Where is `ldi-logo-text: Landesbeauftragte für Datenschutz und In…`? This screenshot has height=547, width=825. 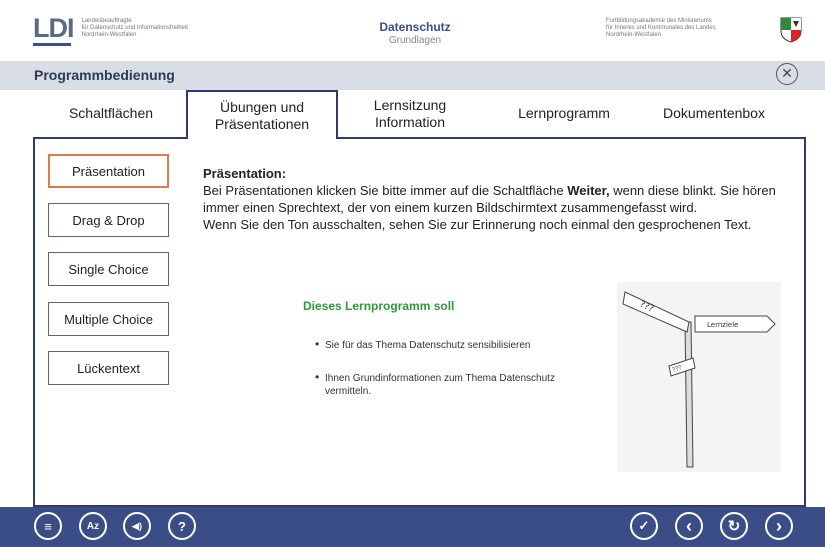 ldi-logo-text: Landesbeauftragte für Datenschutz und In… is located at coordinates (135, 28).